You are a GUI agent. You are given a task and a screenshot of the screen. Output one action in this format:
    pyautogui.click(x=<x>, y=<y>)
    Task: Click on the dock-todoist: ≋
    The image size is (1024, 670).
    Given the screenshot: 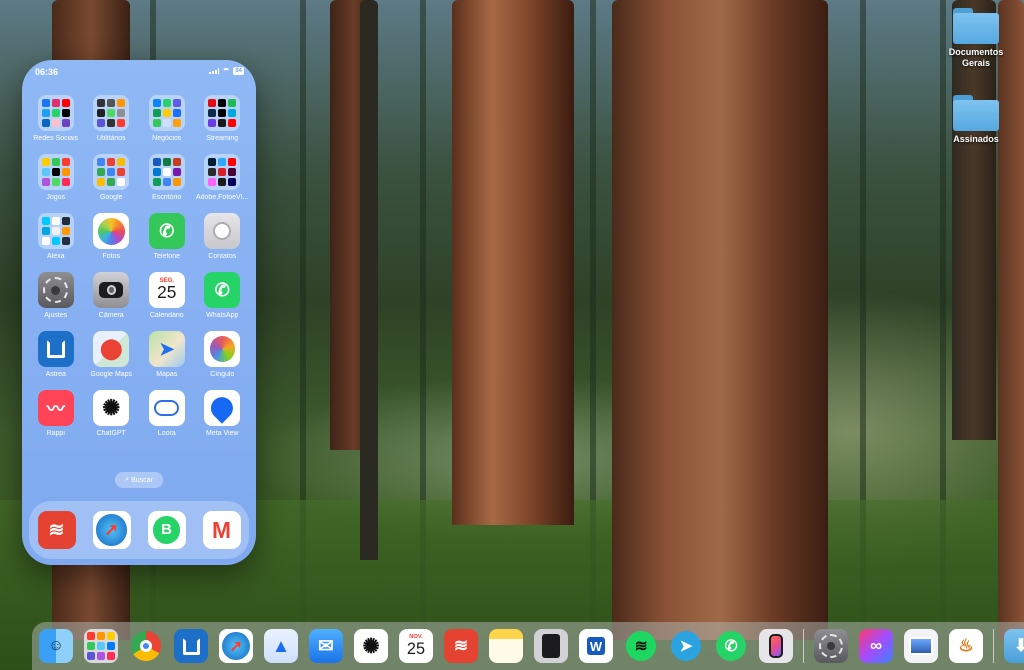 What is the action you would take?
    pyautogui.click(x=461, y=646)
    